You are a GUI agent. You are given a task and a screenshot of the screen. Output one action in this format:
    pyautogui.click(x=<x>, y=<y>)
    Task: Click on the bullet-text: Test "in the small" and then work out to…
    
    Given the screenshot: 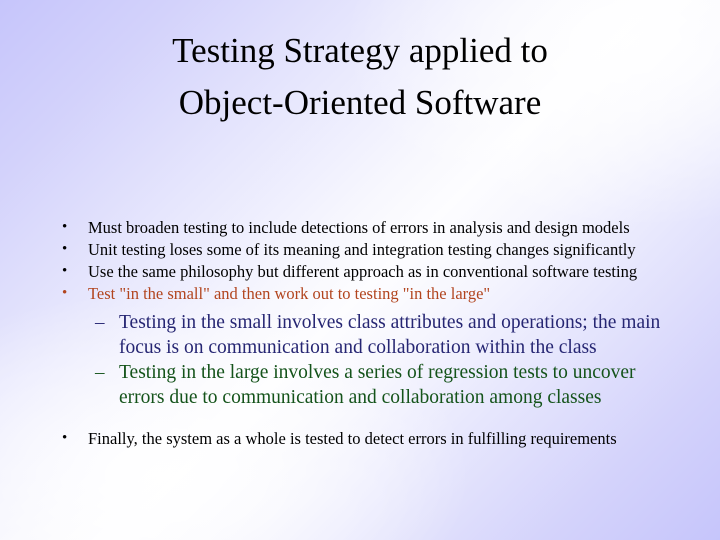 What is the action you would take?
    pyautogui.click(x=289, y=293)
    